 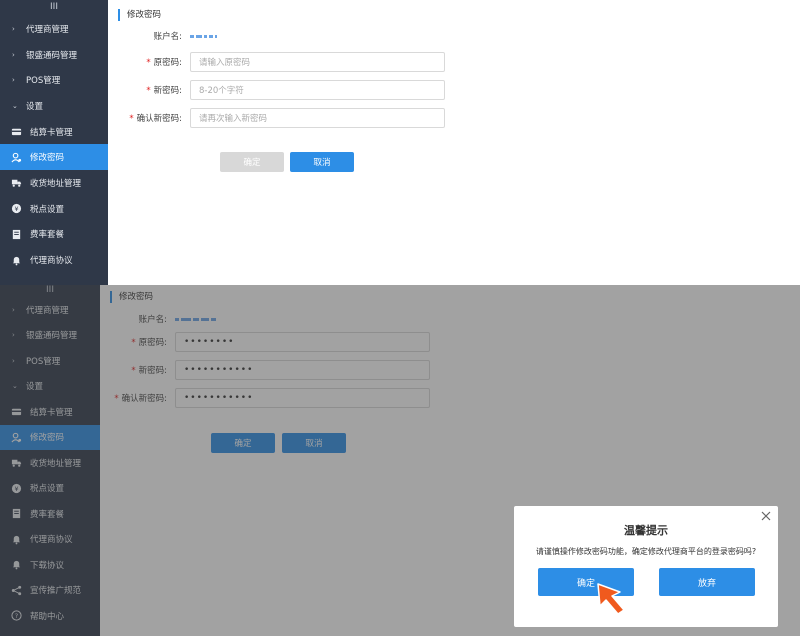 I want to click on confirm-dialog: 温馨提示 请谨慎操作修改密码功能，确定修改代理商平台的登录密码吗? 确定 放弃, so click(x=646, y=566).